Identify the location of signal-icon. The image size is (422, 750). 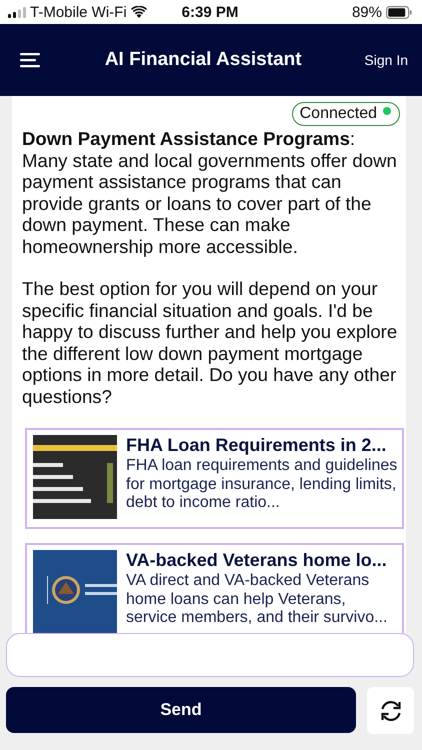
(17, 12).